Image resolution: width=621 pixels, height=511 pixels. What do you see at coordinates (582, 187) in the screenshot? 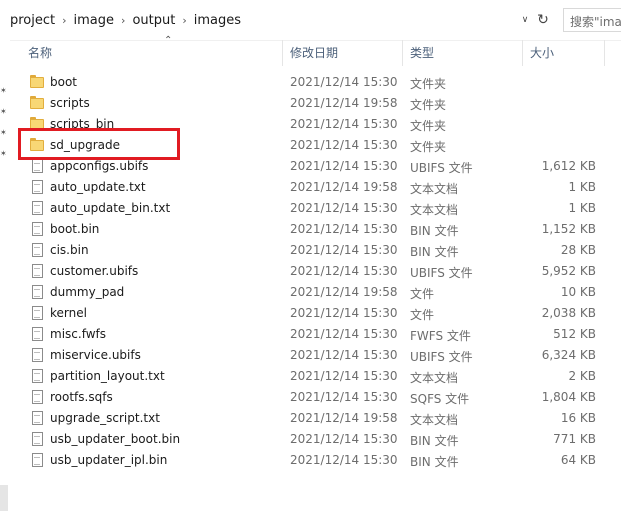
I see `file-size: 1 KB` at bounding box center [582, 187].